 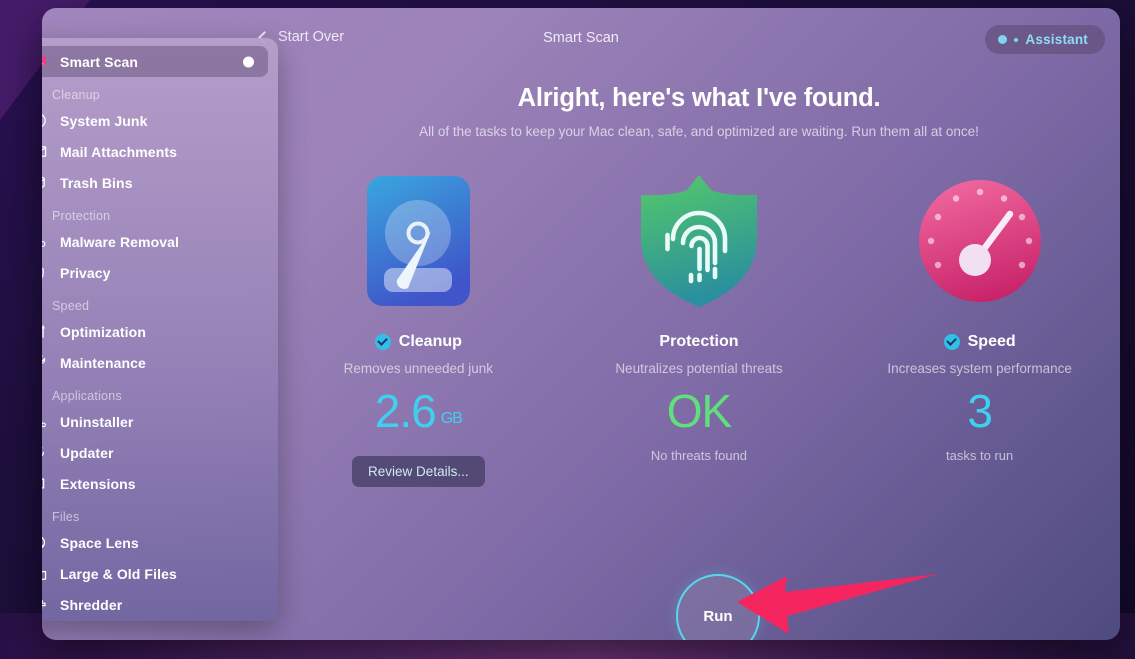 I want to click on sidebar-item-extensions: Extensions, so click(x=155, y=483).